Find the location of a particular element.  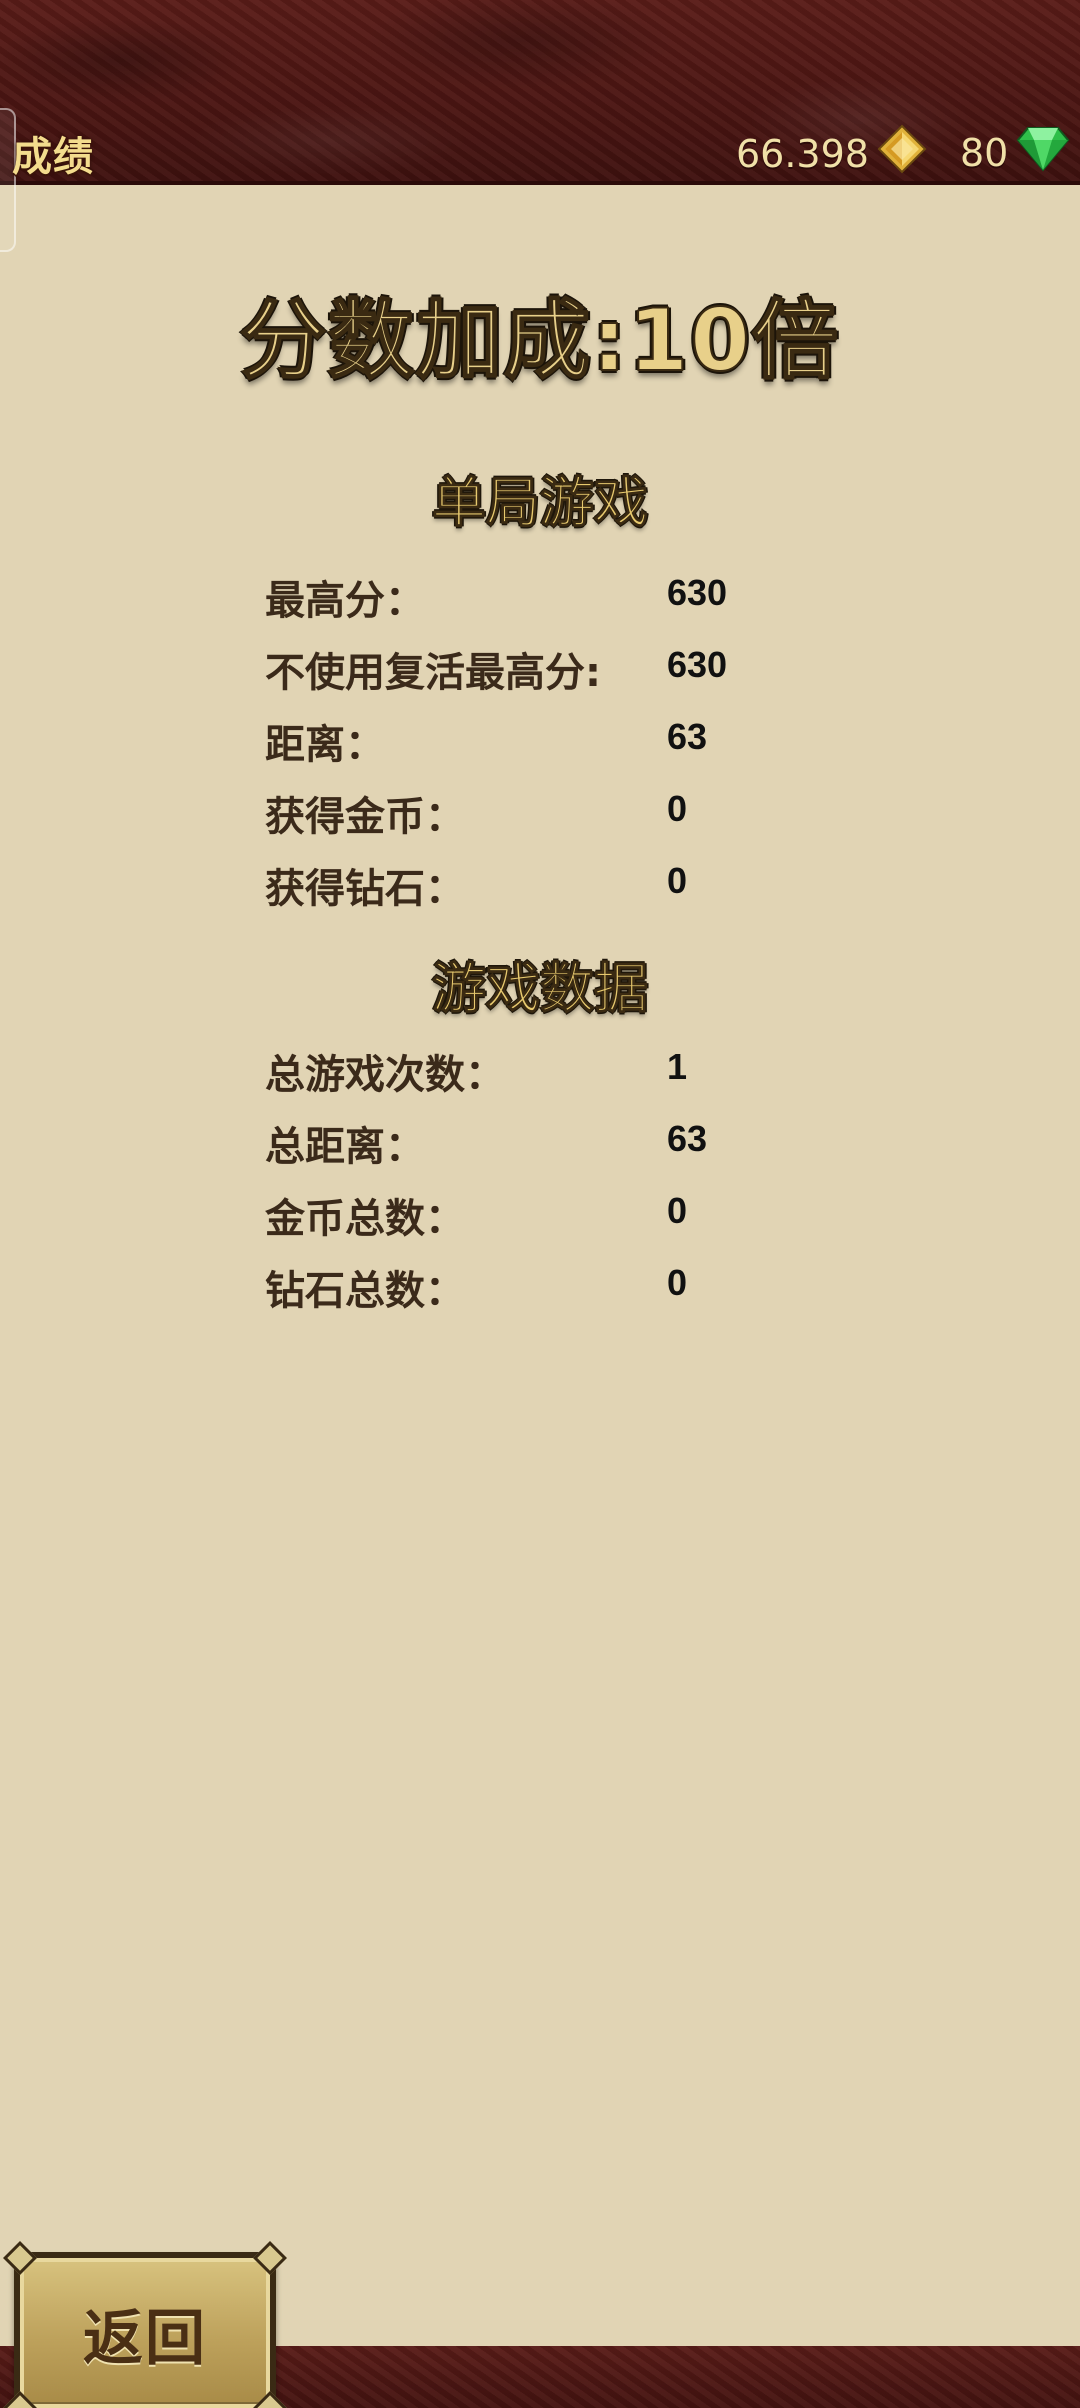

gold-counter: 66.398 is located at coordinates (831, 153).